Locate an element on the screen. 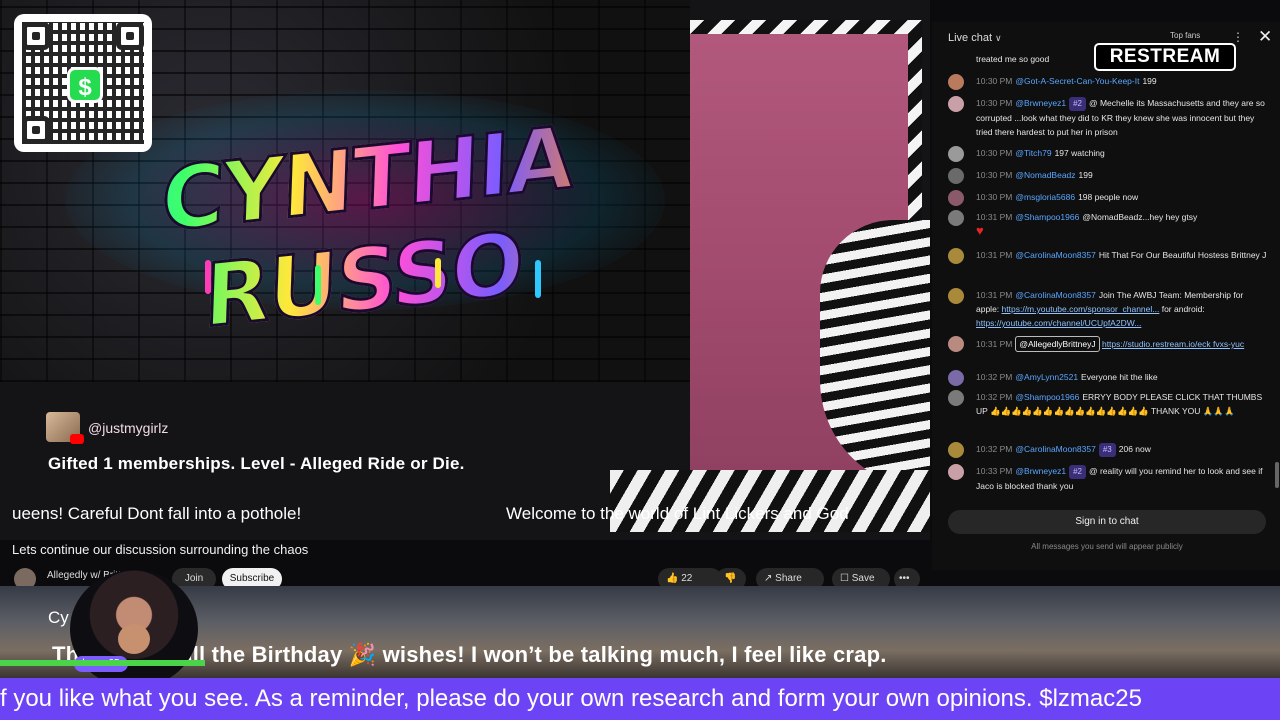 This screenshot has width=1280, height=720. ticker-text-left: ueens! Careful Dont fall into a pothole! is located at coordinates (157, 513).